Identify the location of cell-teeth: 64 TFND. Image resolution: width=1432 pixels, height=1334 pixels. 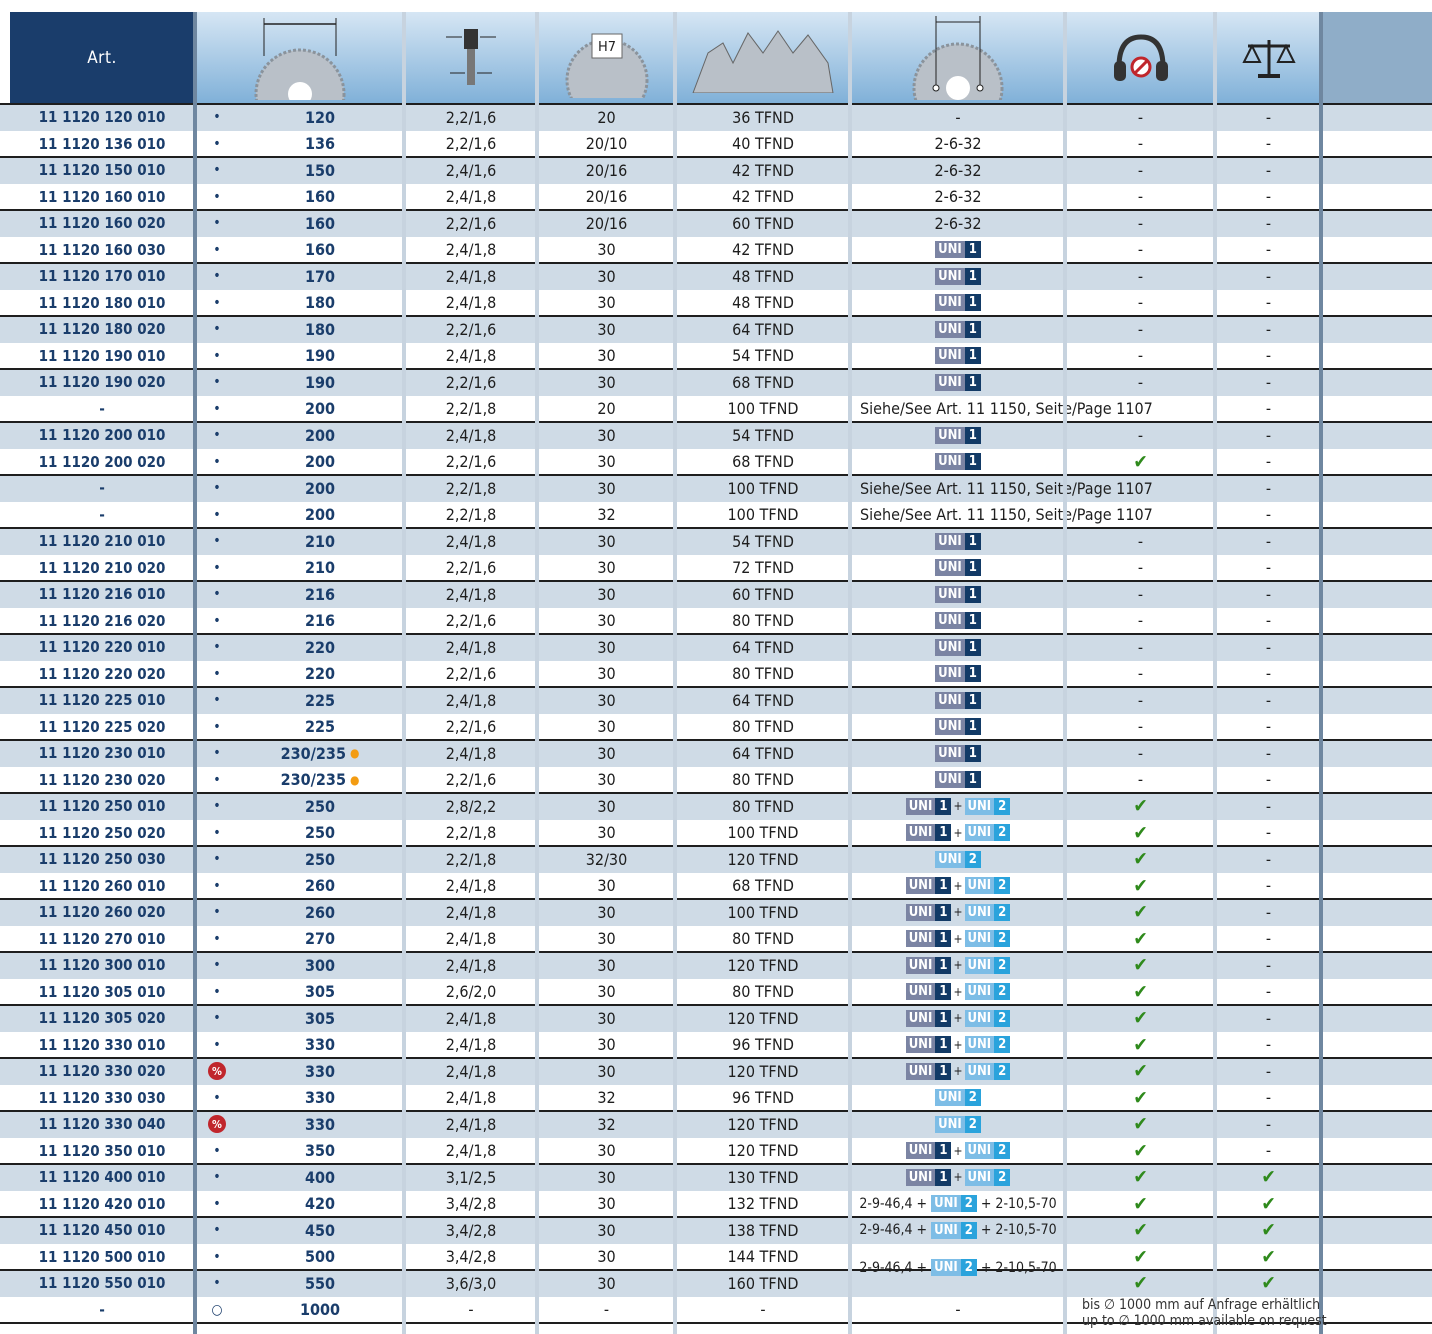
(763, 700).